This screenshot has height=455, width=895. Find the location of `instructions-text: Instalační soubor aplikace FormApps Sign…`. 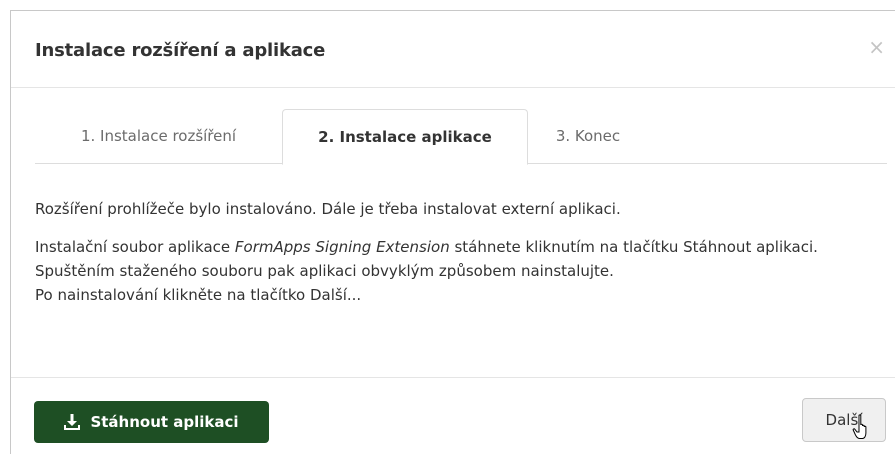

instructions-text: Instalační soubor aplikace FormApps Sign… is located at coordinates (460, 259).